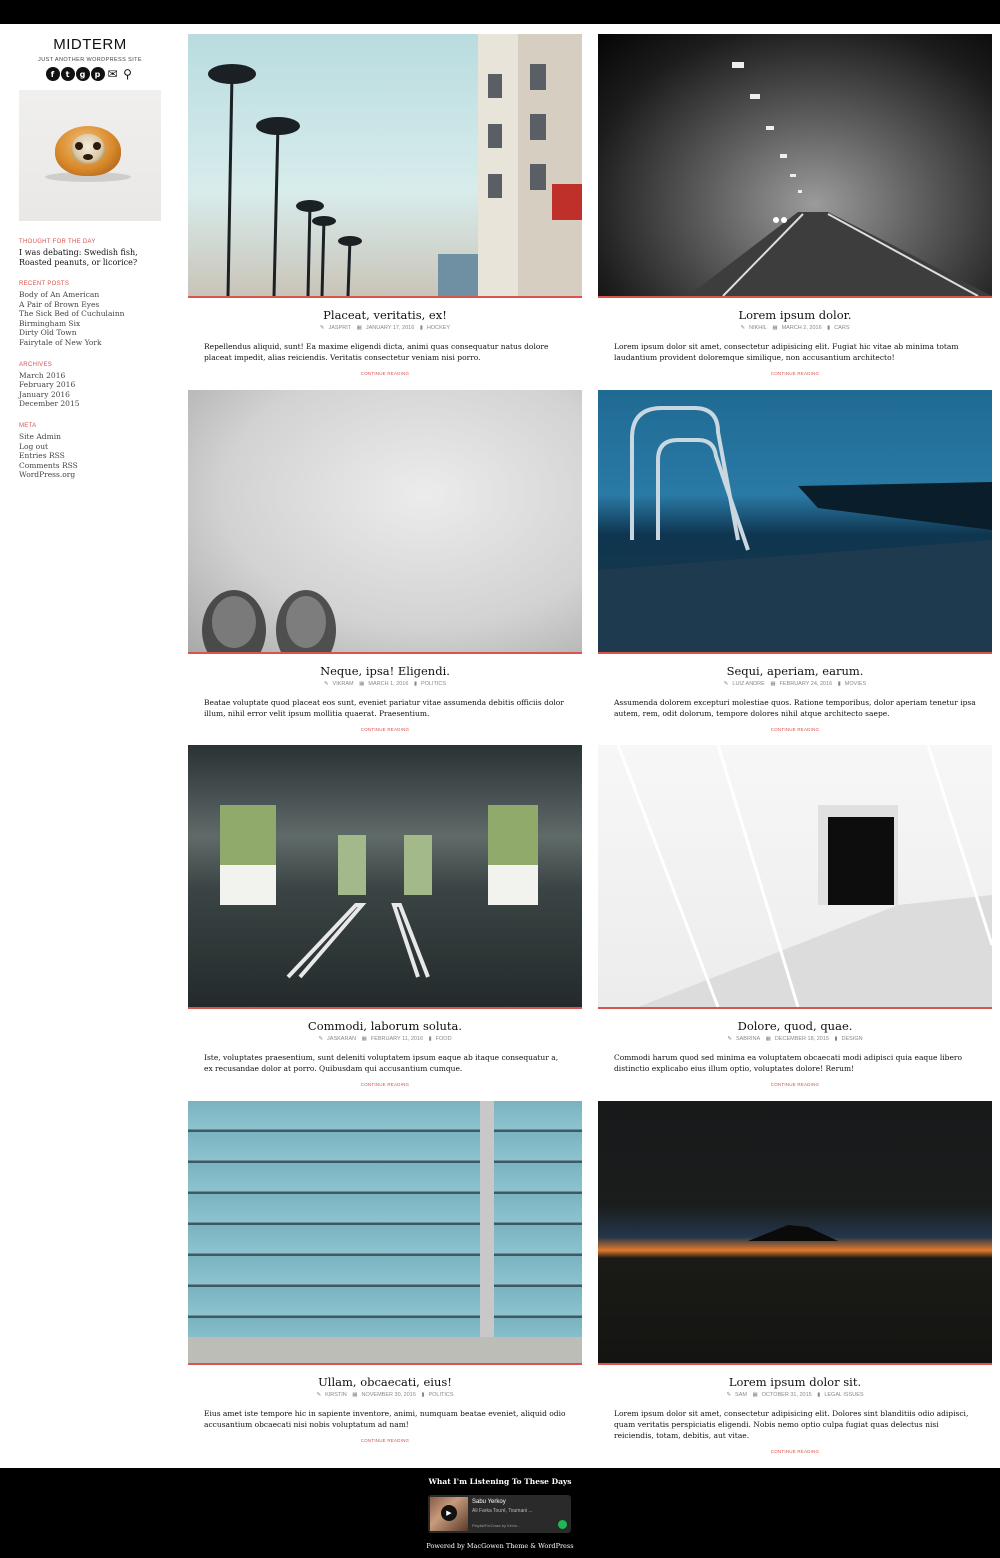 The image size is (1000, 1558). What do you see at coordinates (90, 395) in the screenshot?
I see `archive-link: January 2016` at bounding box center [90, 395].